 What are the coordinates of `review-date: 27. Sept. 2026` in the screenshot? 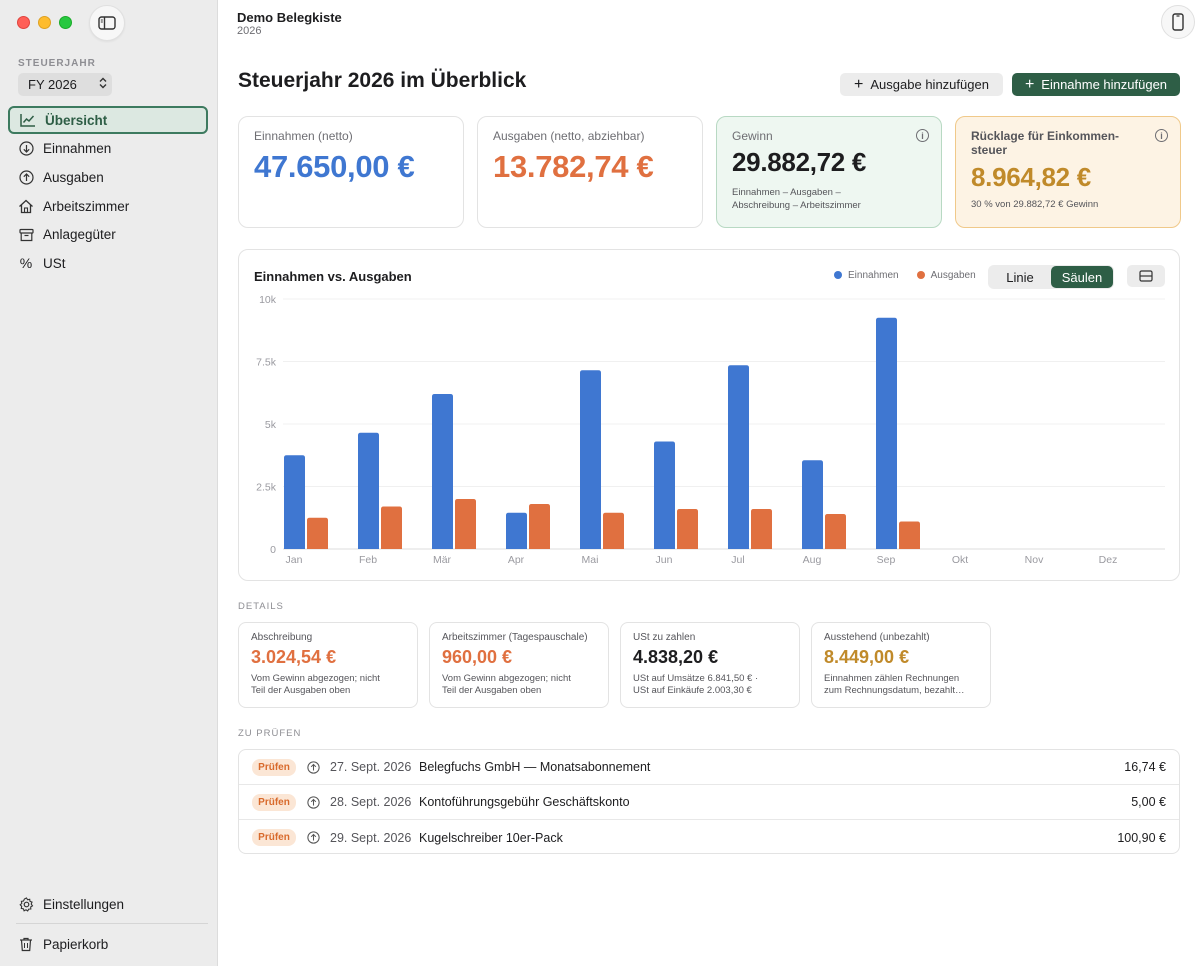 It's located at (371, 767).